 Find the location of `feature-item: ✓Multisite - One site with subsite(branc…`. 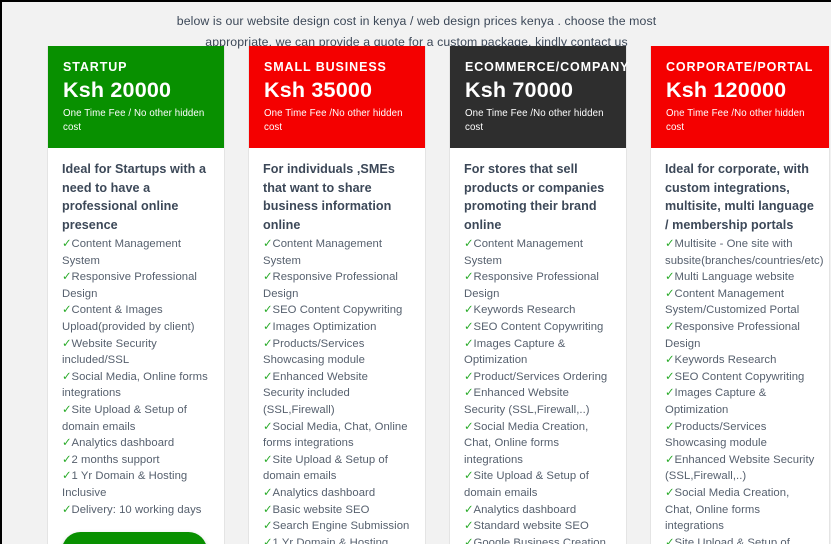

feature-item: ✓Multisite - One site with subsite(branc… is located at coordinates (744, 252).